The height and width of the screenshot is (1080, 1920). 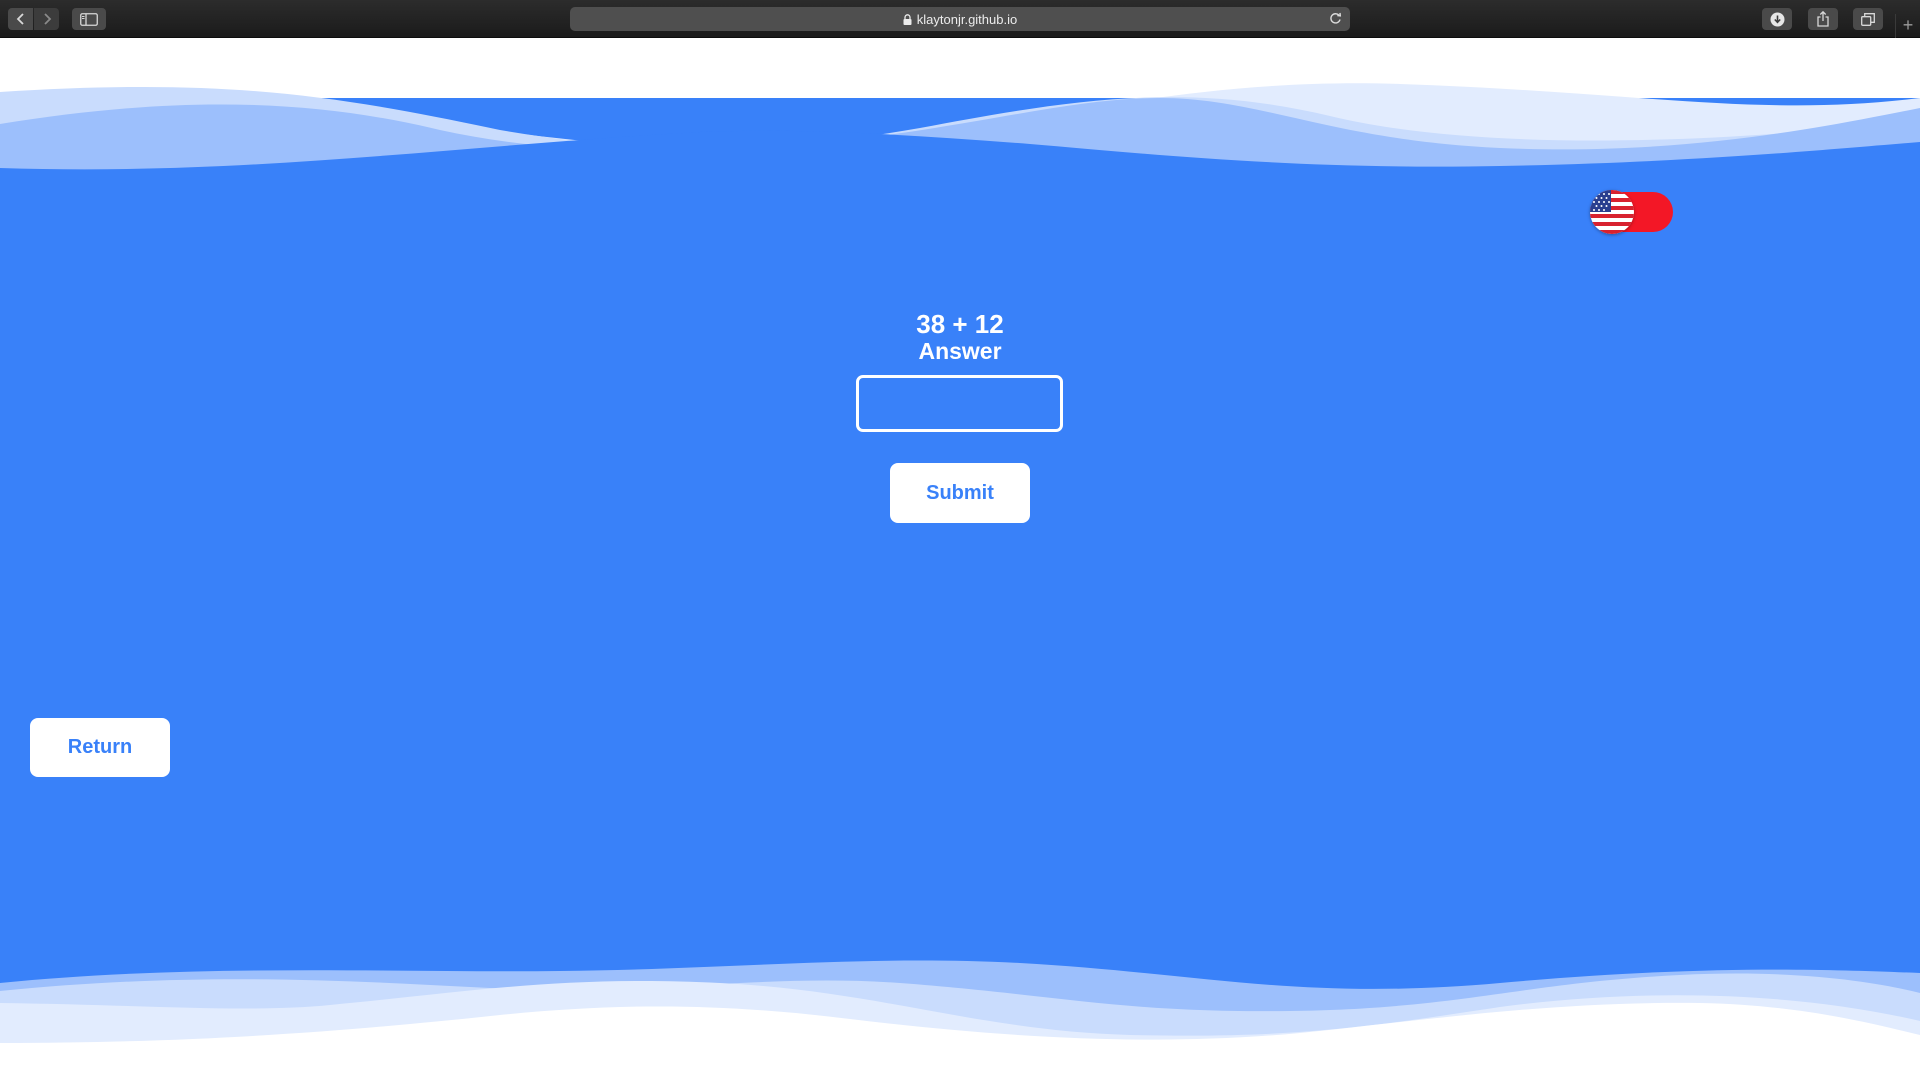 What do you see at coordinates (960, 1011) in the screenshot?
I see `bottom-wave-decoration` at bounding box center [960, 1011].